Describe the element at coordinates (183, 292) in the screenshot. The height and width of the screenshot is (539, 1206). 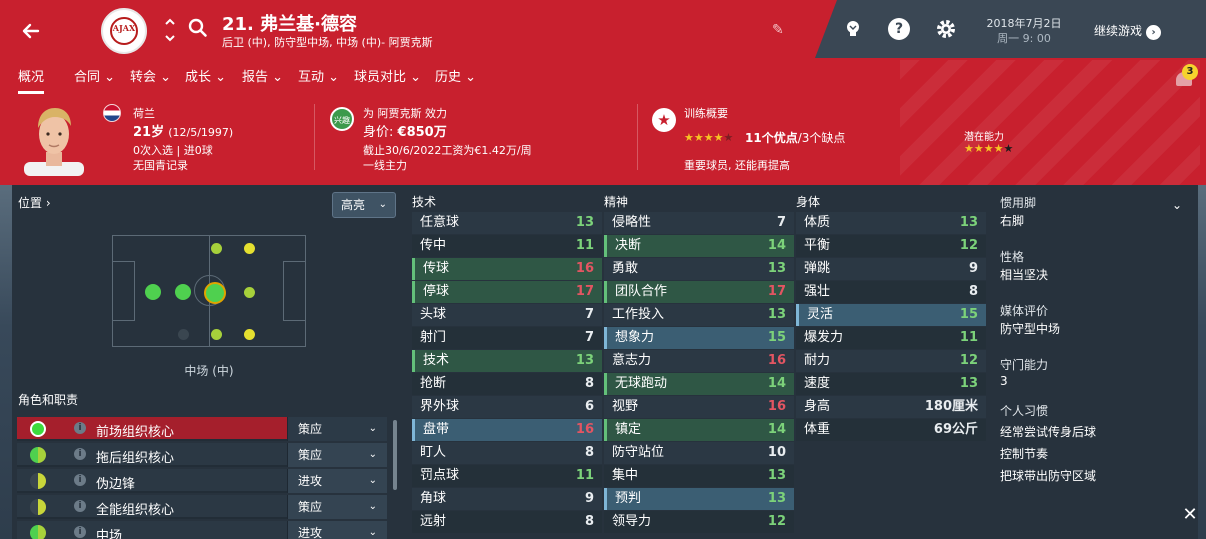
I see `position-dot-dm` at that location.